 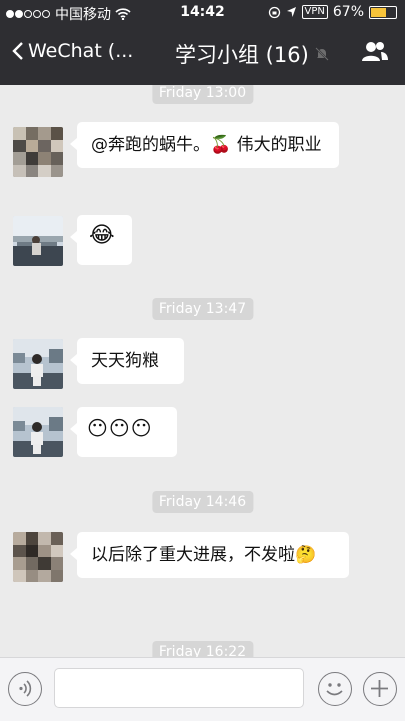 I want to click on chevron-left-icon, so click(x=17, y=51).